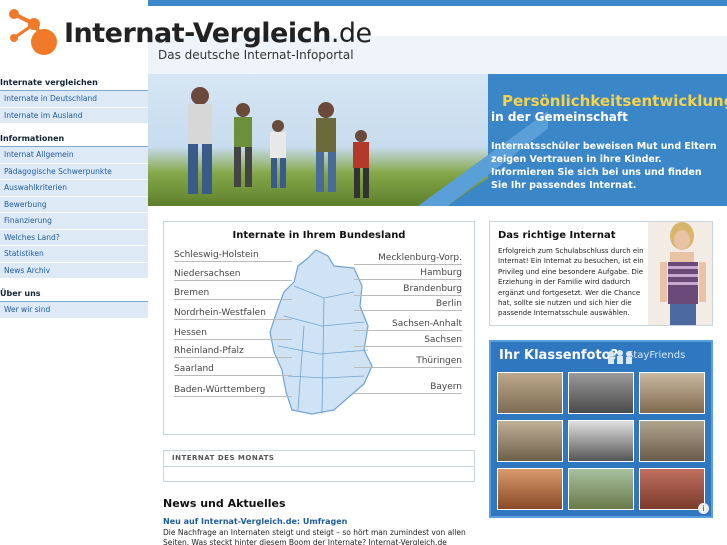 Image resolution: width=727 pixels, height=545 pixels. Describe the element at coordinates (74, 155) in the screenshot. I see `sidebar-item-internat-allgemein: Internat Allgemein` at that location.